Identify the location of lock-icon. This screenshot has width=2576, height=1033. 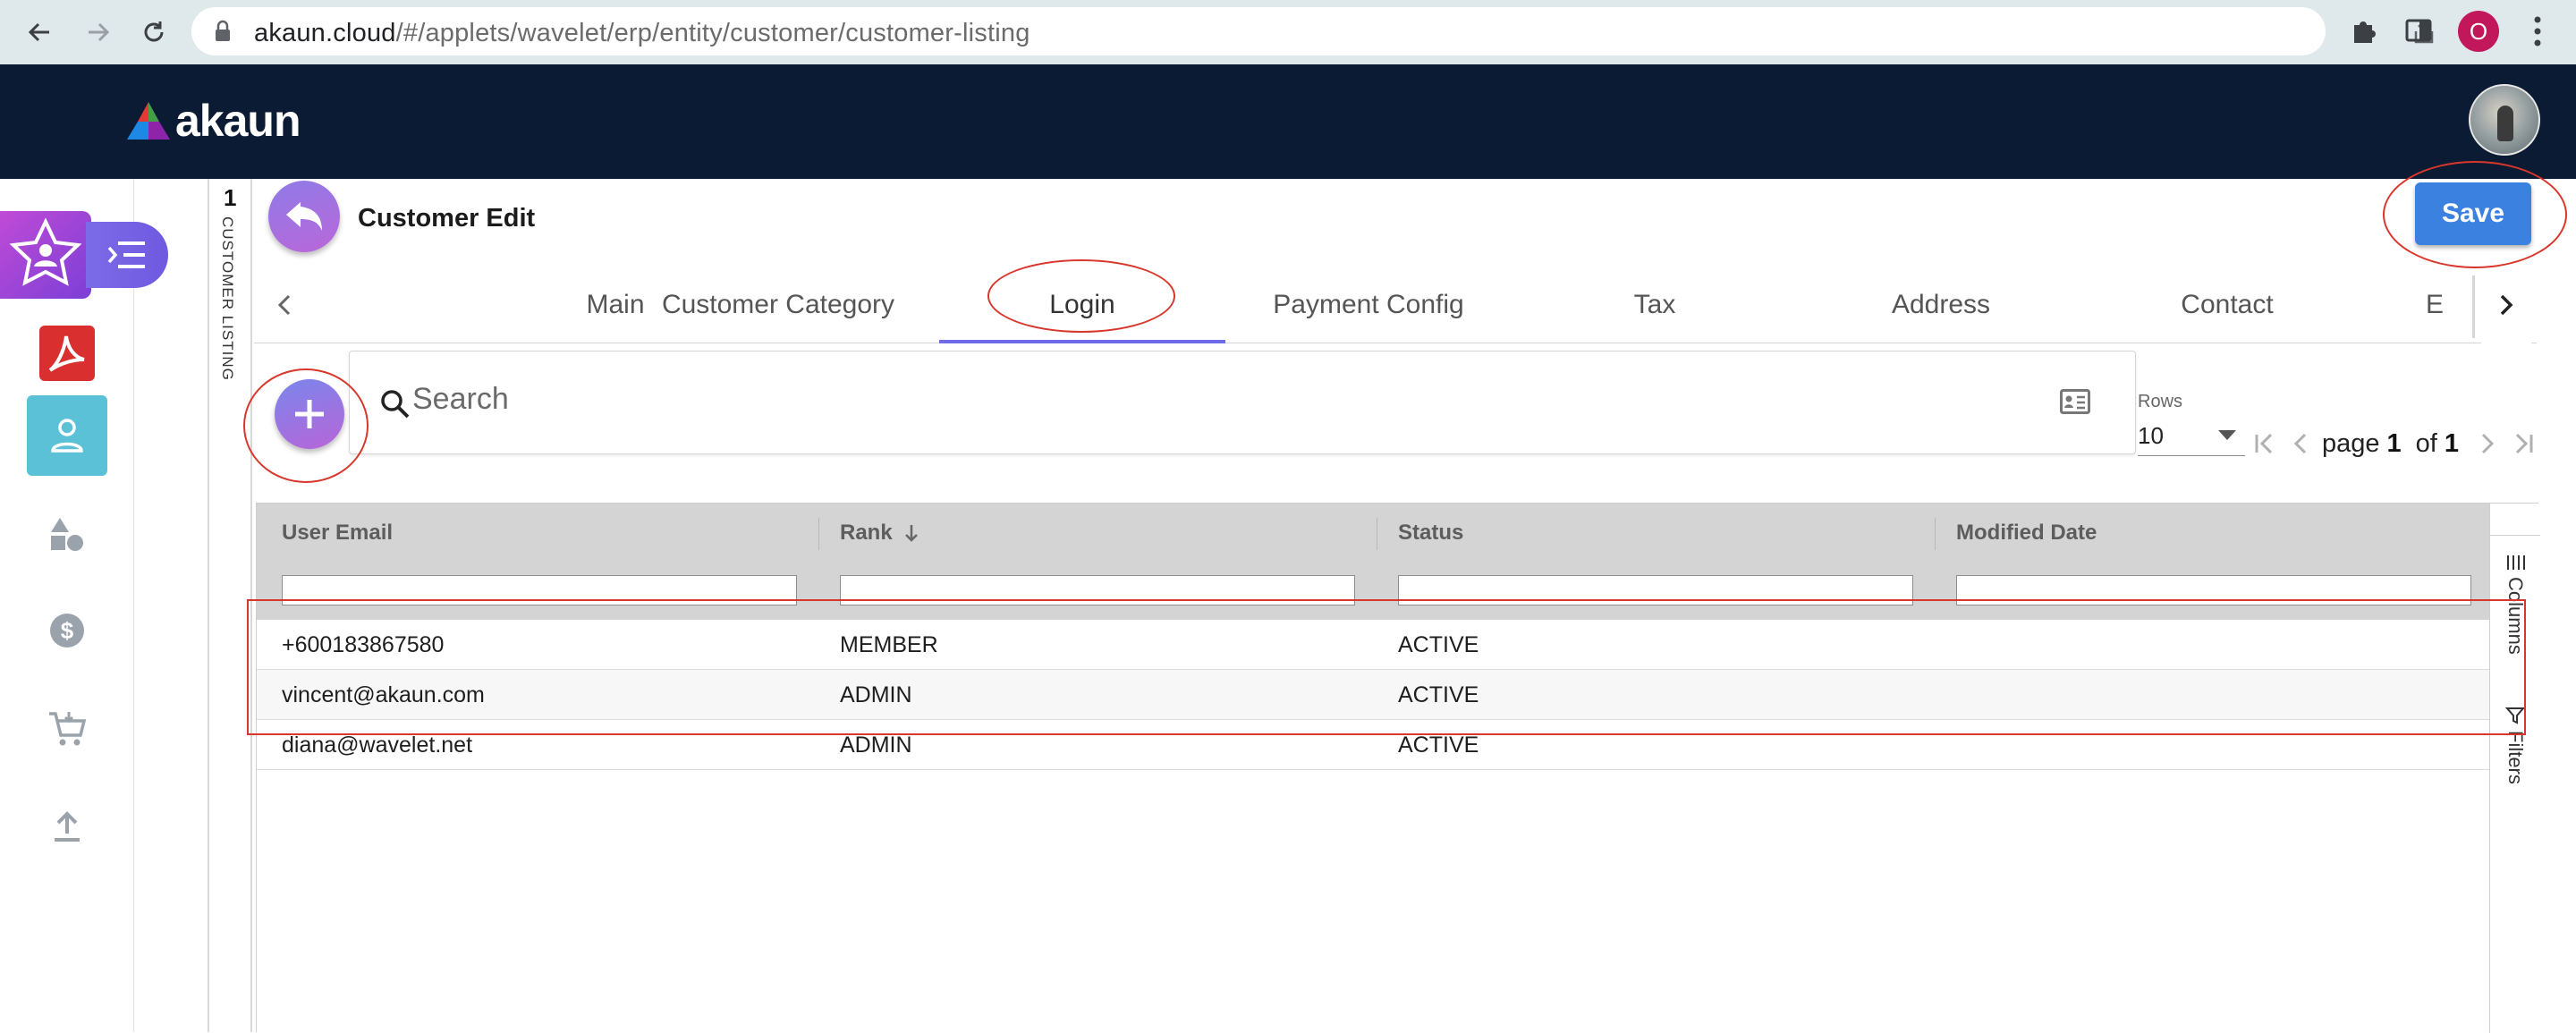
(223, 33).